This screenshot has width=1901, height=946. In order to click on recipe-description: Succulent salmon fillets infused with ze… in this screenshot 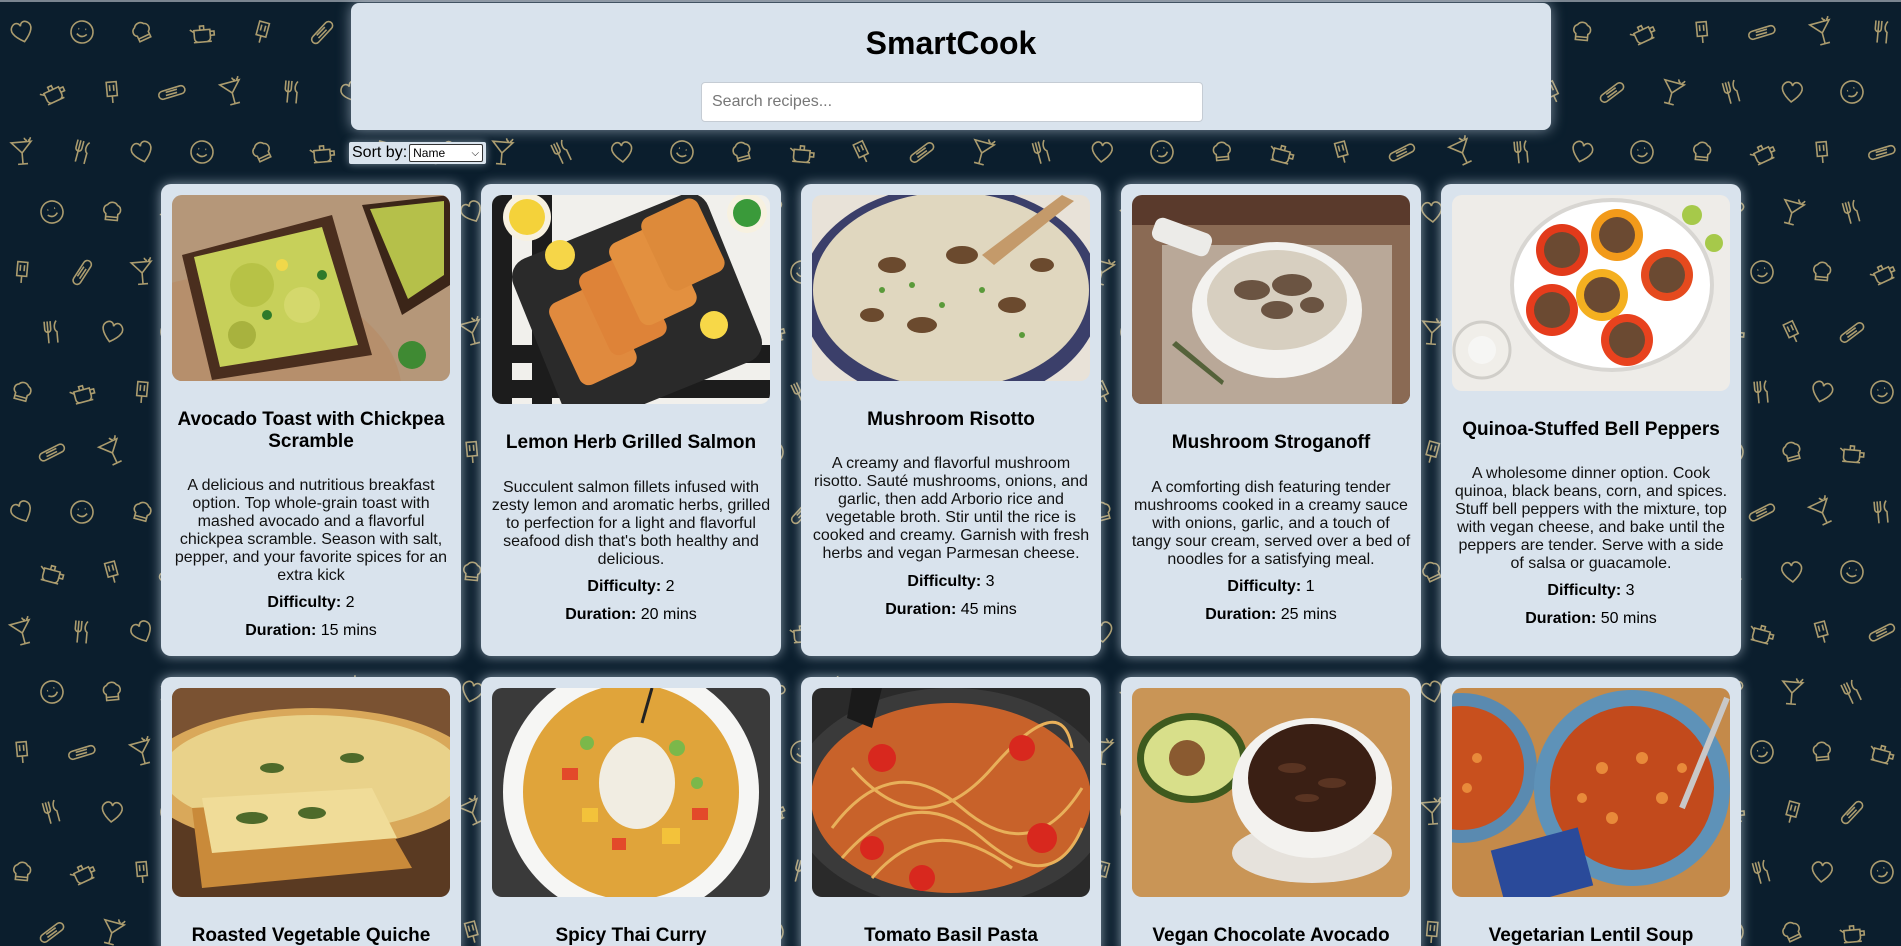, I will do `click(631, 523)`.